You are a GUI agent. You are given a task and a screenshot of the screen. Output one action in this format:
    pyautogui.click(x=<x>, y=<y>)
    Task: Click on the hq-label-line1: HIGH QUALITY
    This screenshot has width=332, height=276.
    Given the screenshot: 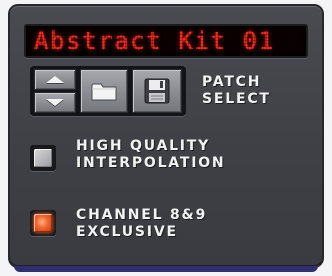 What is the action you would take?
    pyautogui.click(x=143, y=146)
    